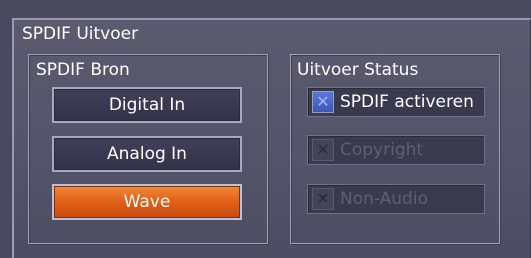 The image size is (531, 258). I want to click on spdif-activate-label: SPDIF activeren, so click(407, 102).